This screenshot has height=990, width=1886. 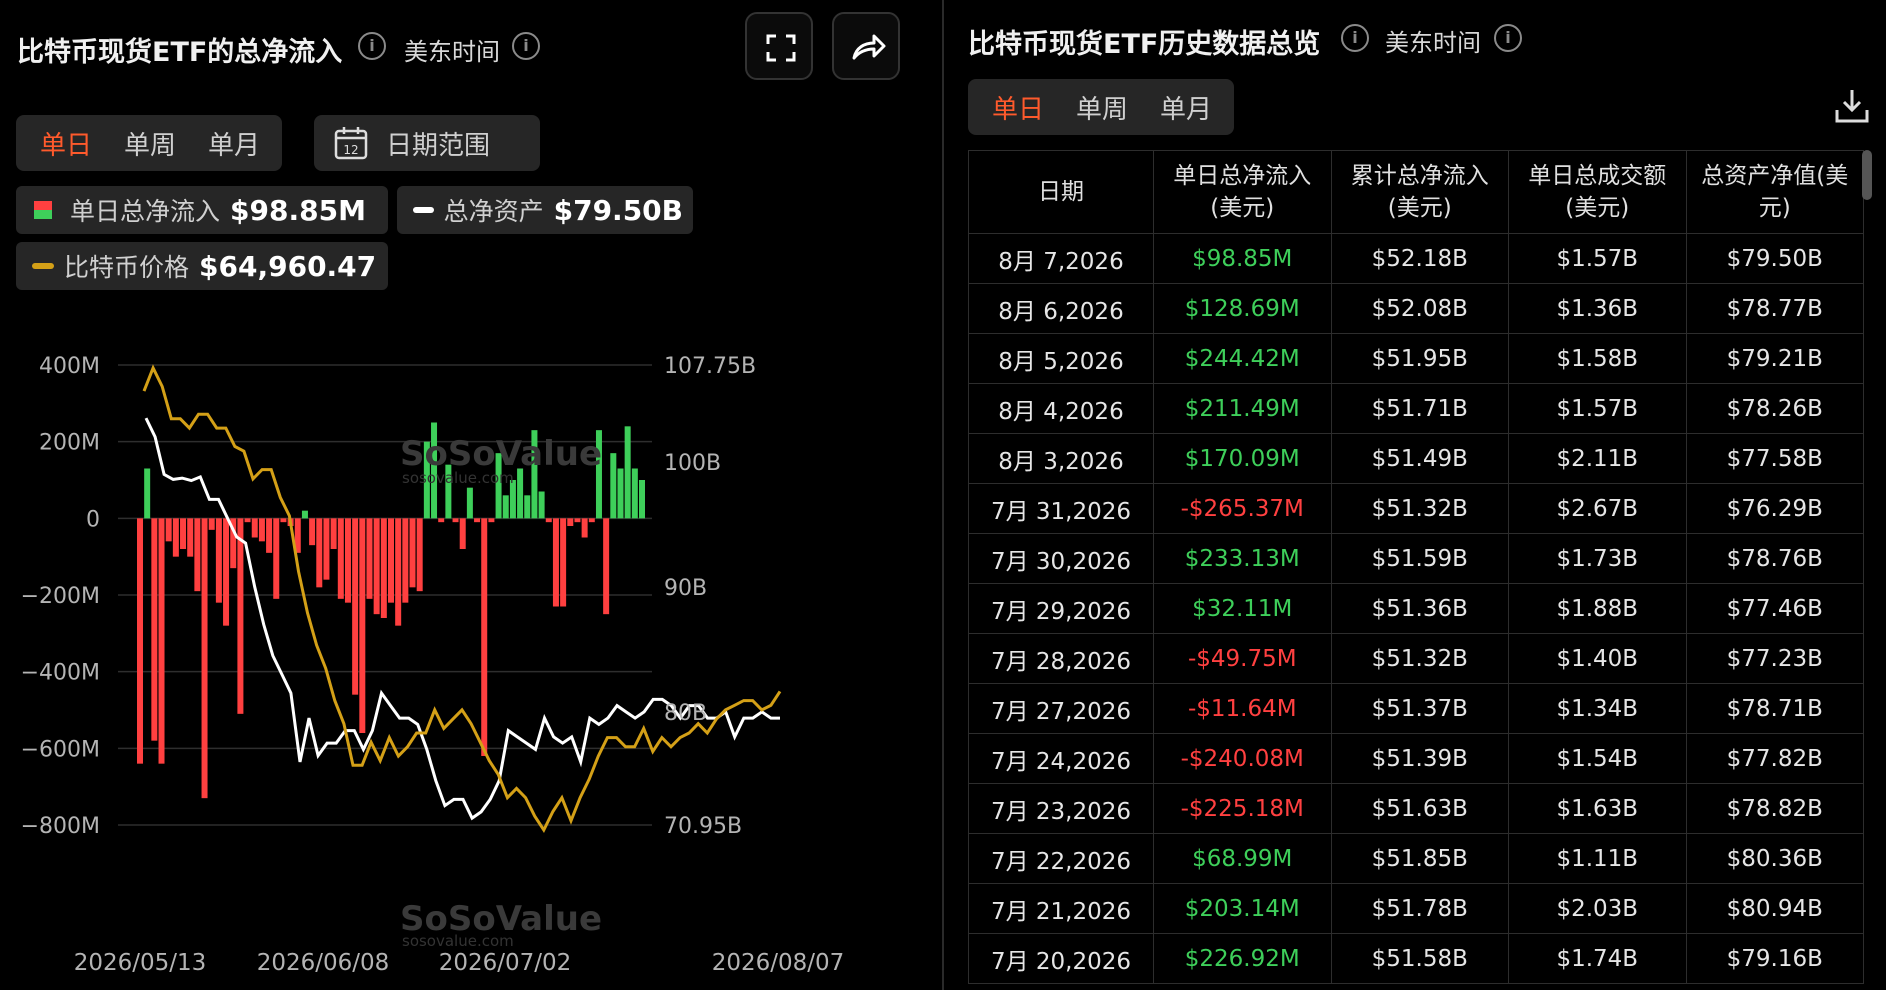 I want to click on table-row: 8月 6,2026 $128.69M $52.08B $1.36B $78.77B, so click(x=1416, y=308).